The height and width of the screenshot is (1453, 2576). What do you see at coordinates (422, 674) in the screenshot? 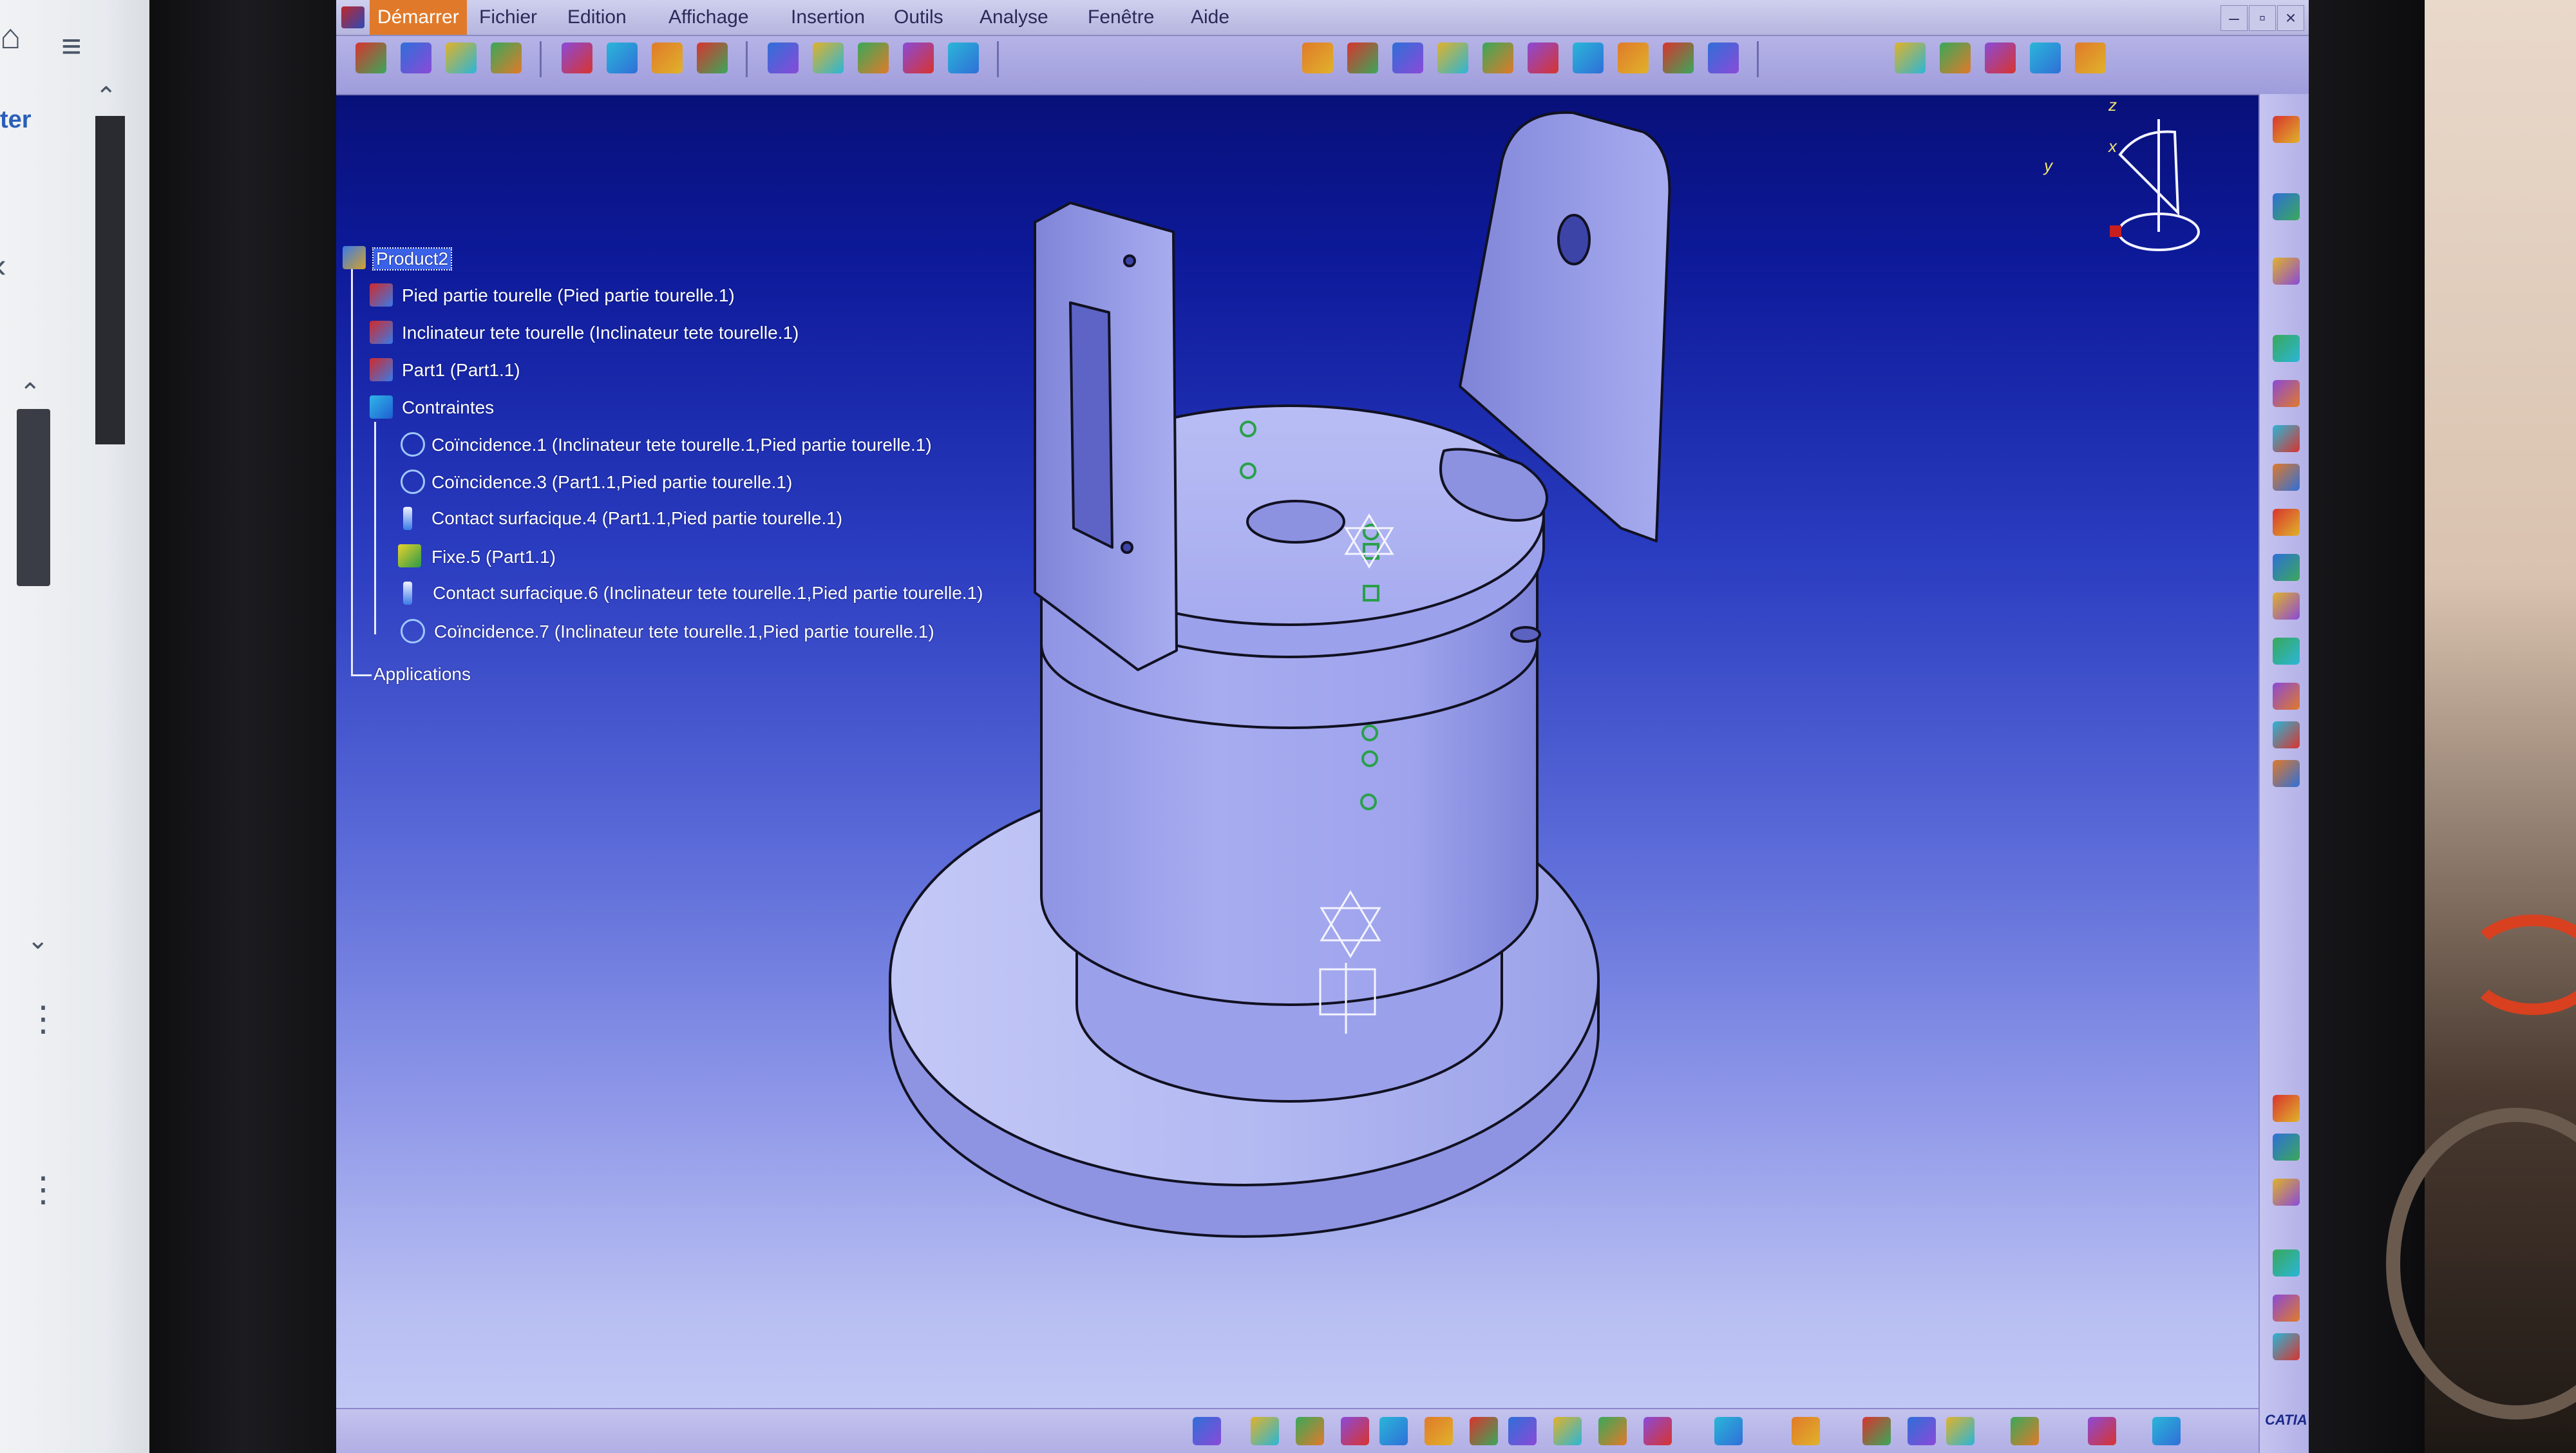
I see `tree-node-applications: Applications` at bounding box center [422, 674].